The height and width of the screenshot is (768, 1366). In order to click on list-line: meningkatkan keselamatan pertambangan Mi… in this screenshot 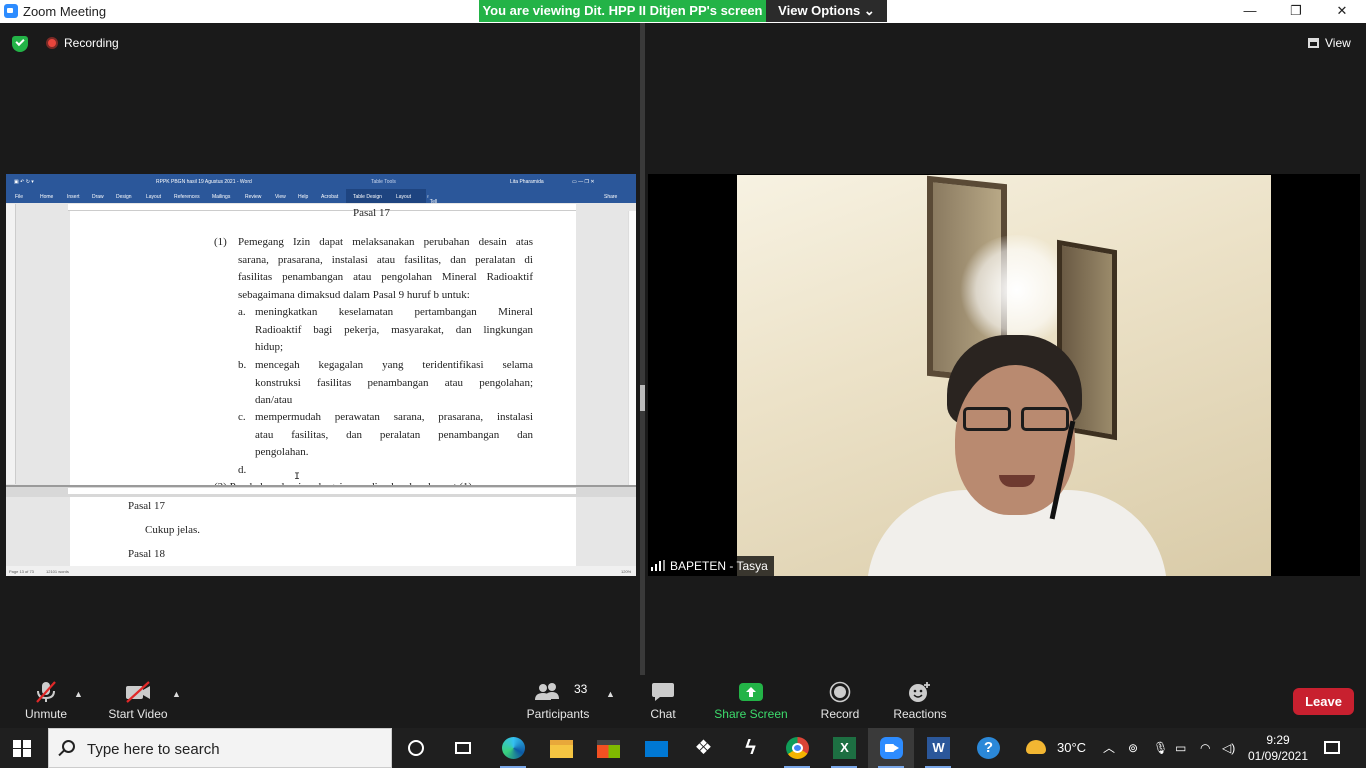, I will do `click(394, 312)`.